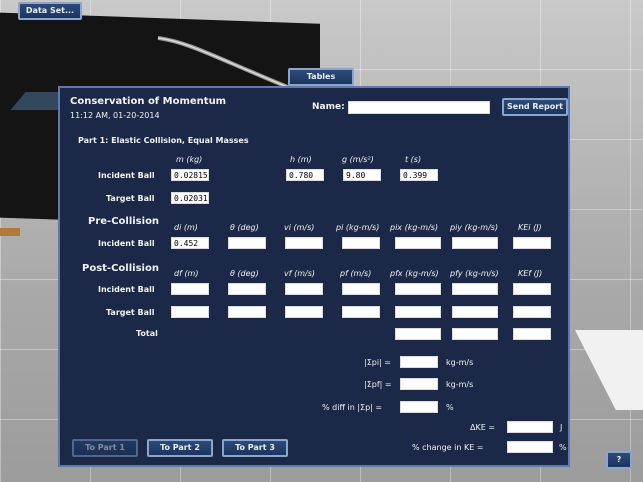 The height and width of the screenshot is (482, 643). Describe the element at coordinates (190, 198) in the screenshot. I see `m-target-field: 0.02031` at that location.